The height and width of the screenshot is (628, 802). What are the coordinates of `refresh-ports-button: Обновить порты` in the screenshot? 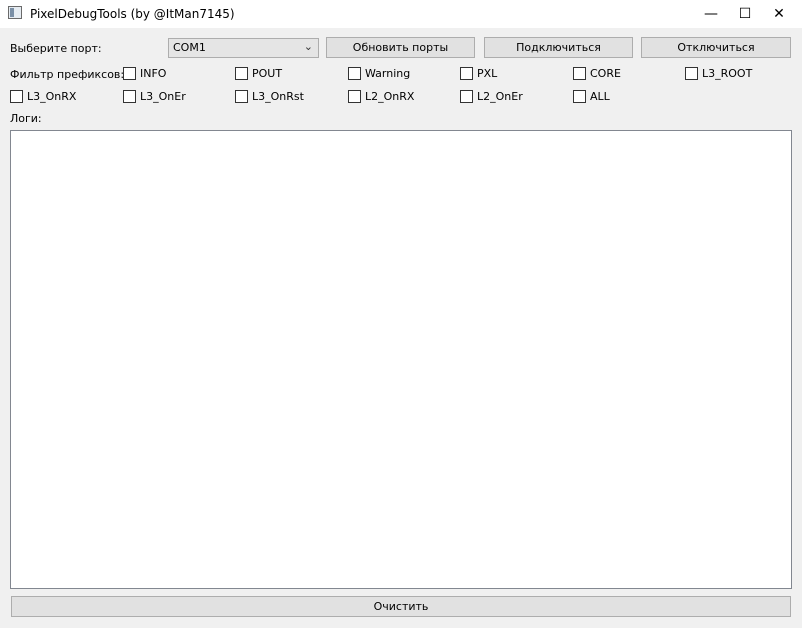 It's located at (400, 47).